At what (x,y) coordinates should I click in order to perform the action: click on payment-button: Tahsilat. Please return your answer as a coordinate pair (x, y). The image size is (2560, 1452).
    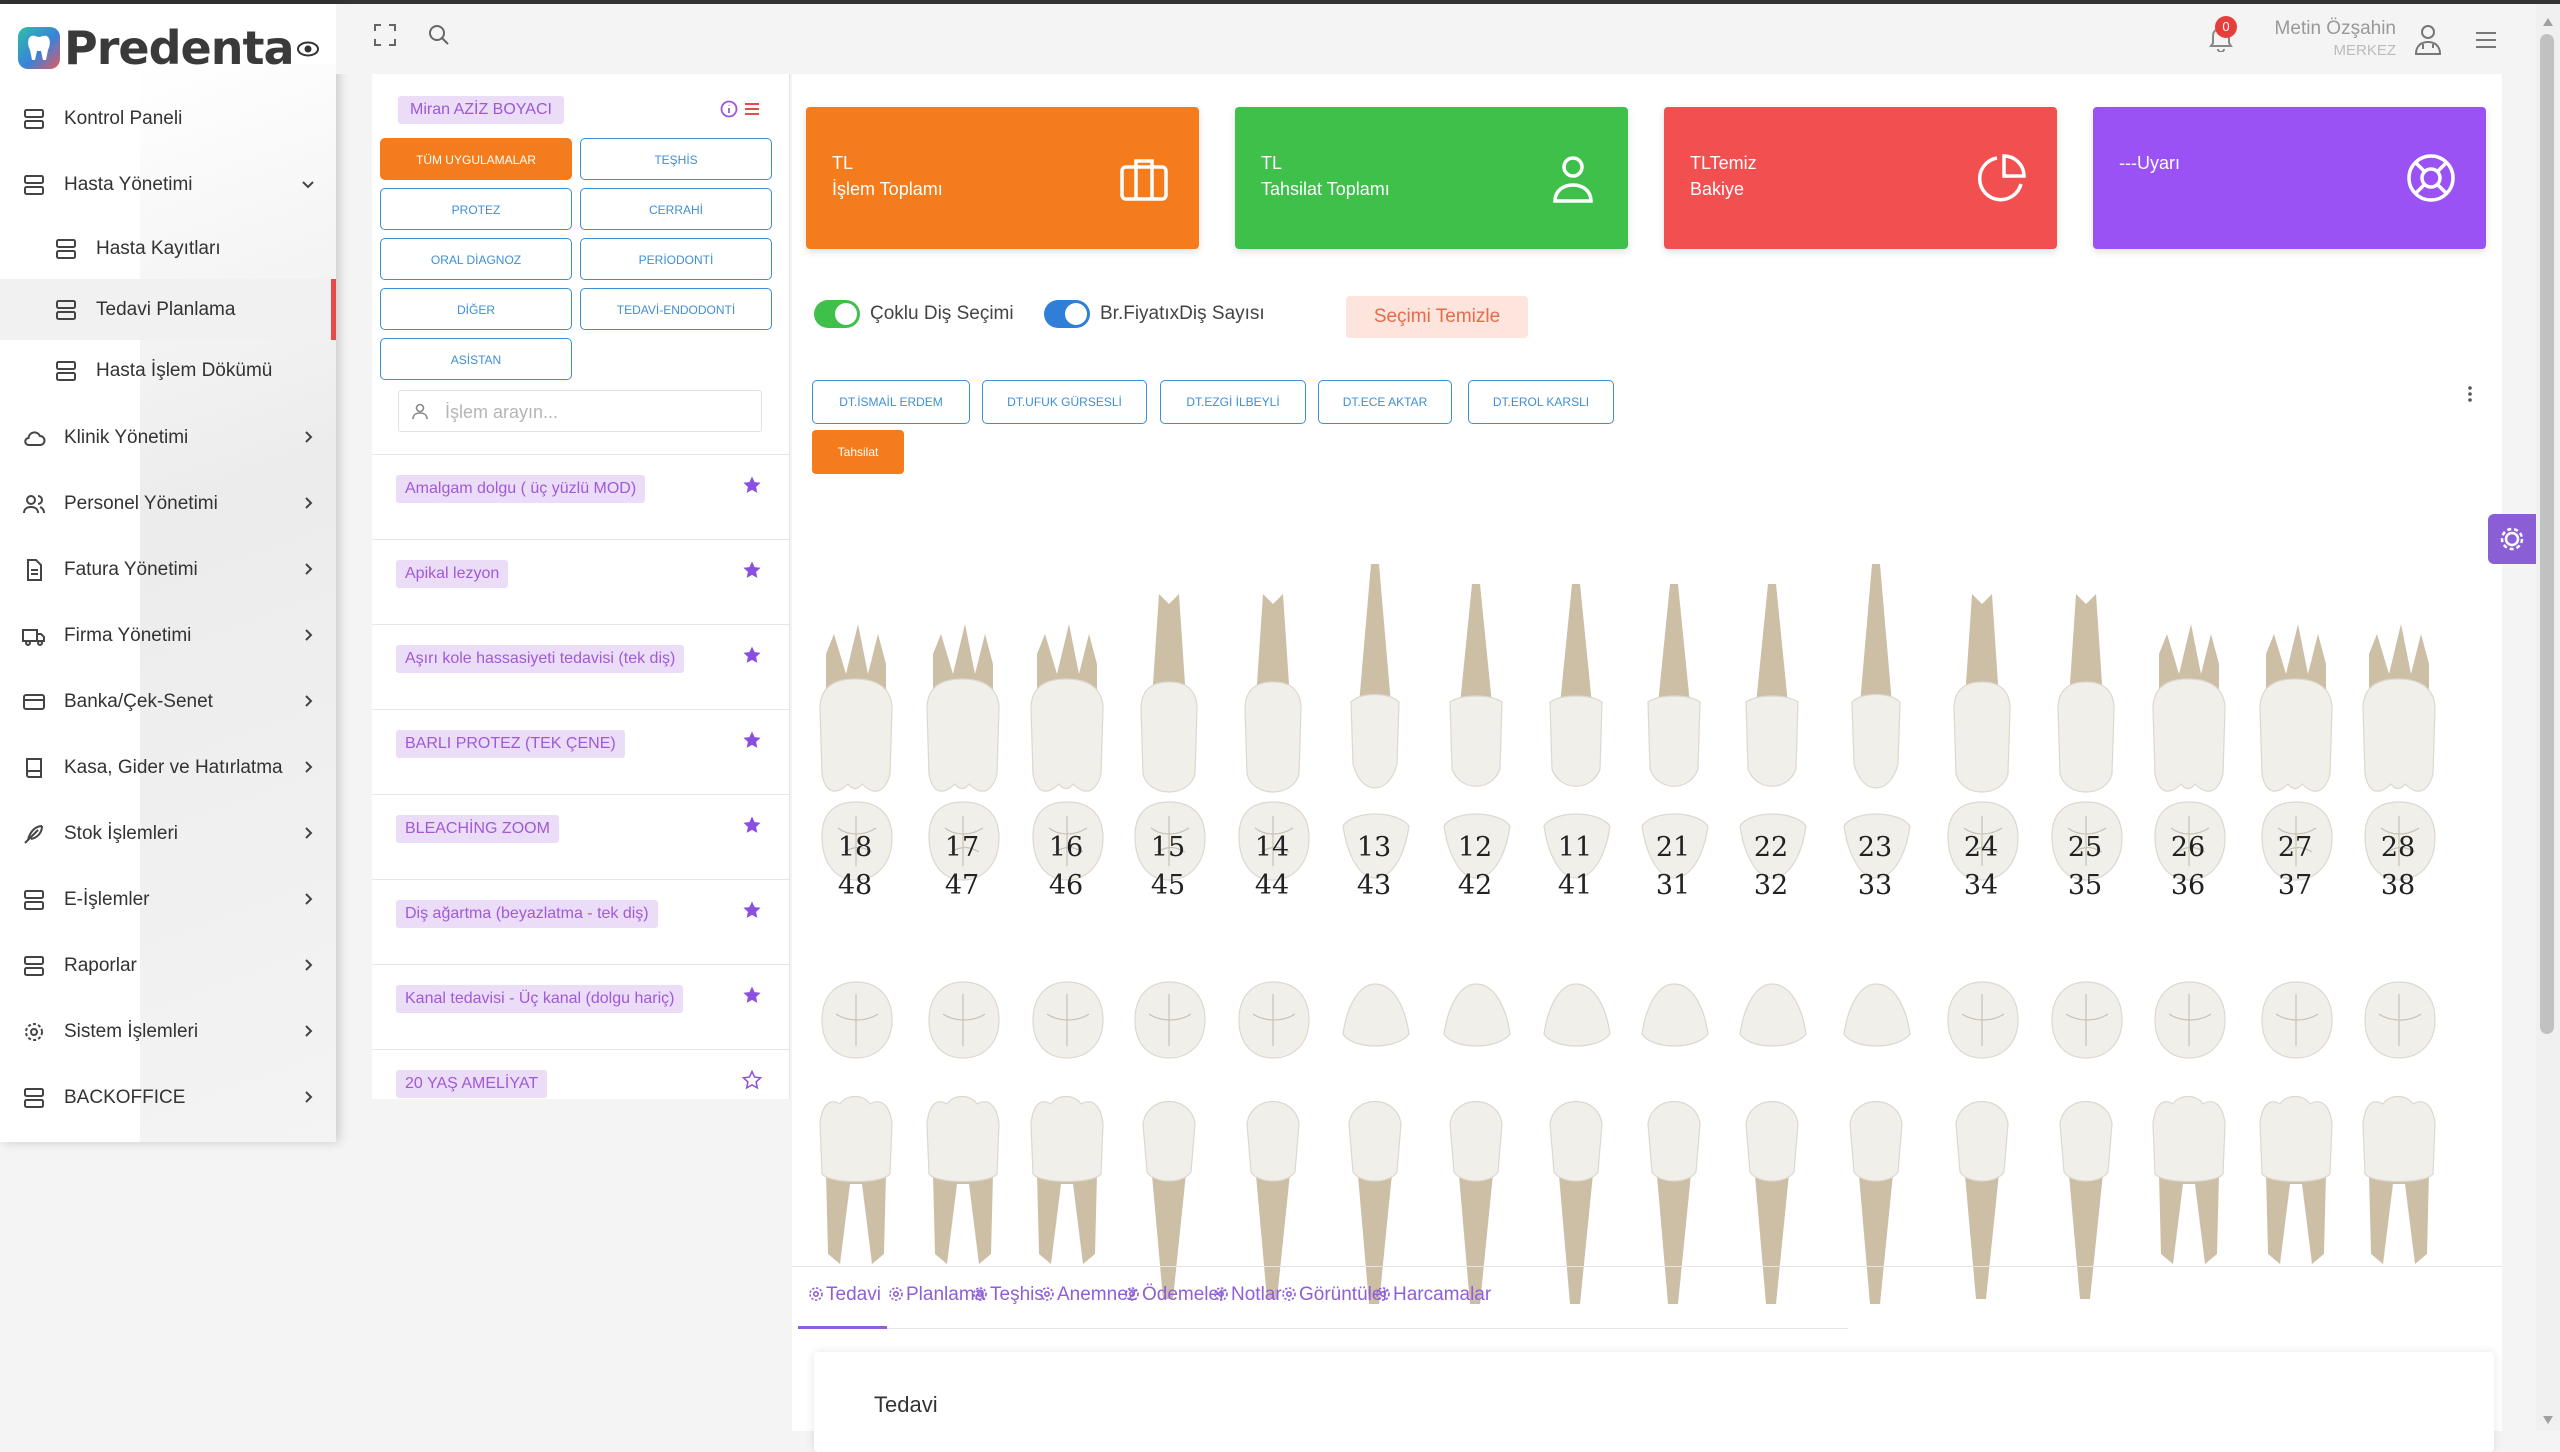
    Looking at the image, I should click on (858, 452).